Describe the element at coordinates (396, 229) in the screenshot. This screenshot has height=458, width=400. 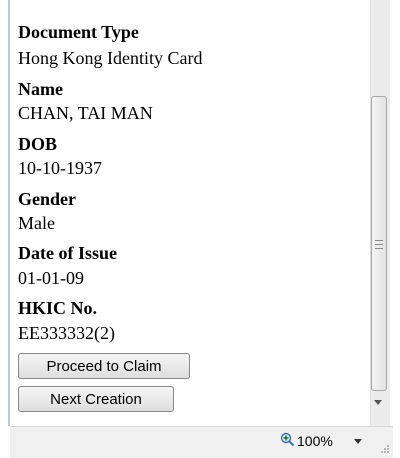
I see `window-frame-right` at that location.